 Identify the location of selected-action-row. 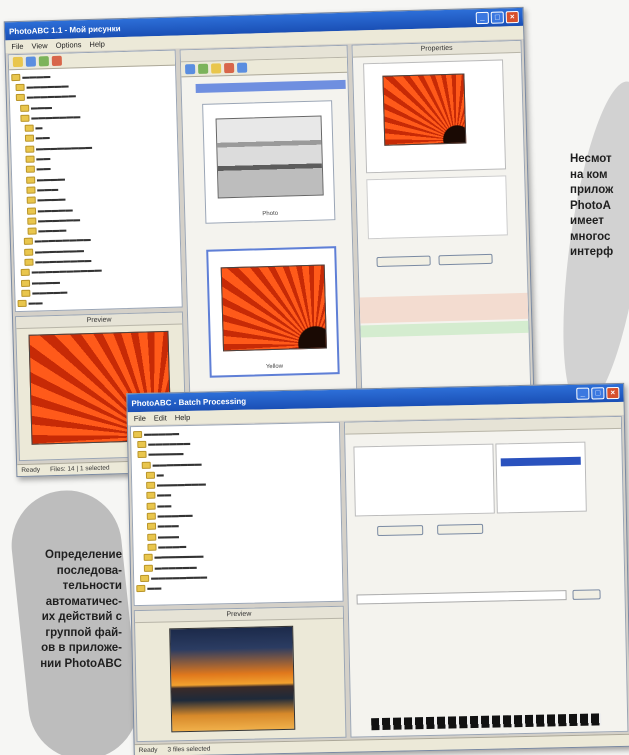
(540, 461).